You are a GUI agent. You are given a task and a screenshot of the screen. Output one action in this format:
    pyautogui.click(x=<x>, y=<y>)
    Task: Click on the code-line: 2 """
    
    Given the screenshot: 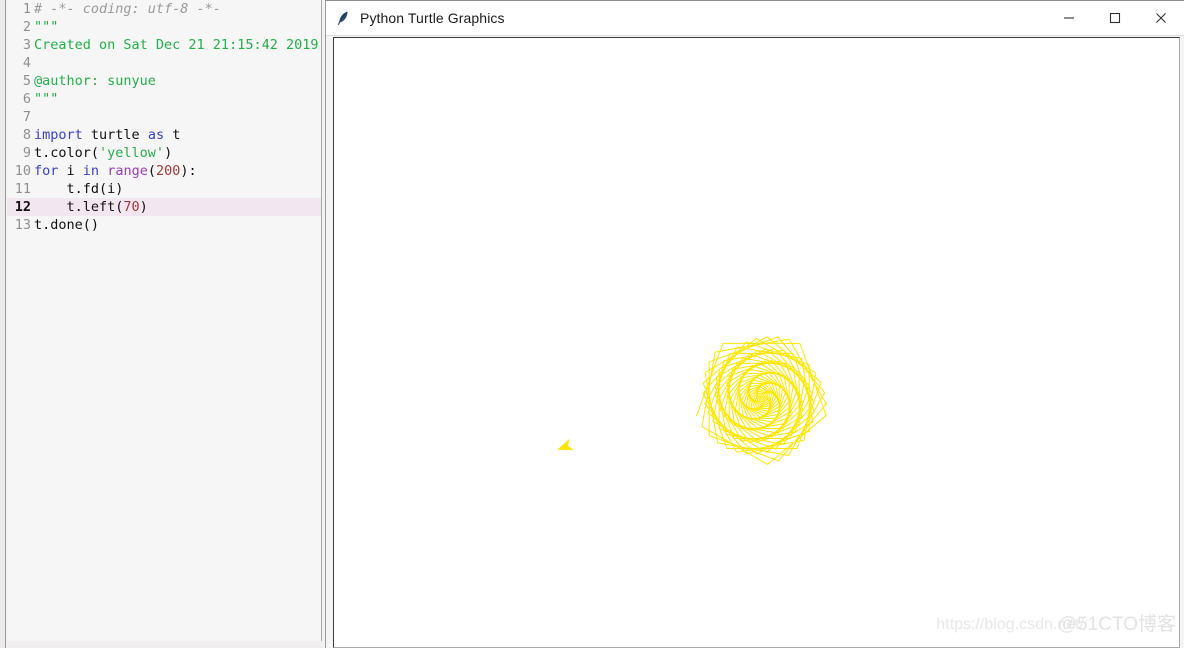 What is the action you would take?
    pyautogui.click(x=164, y=27)
    